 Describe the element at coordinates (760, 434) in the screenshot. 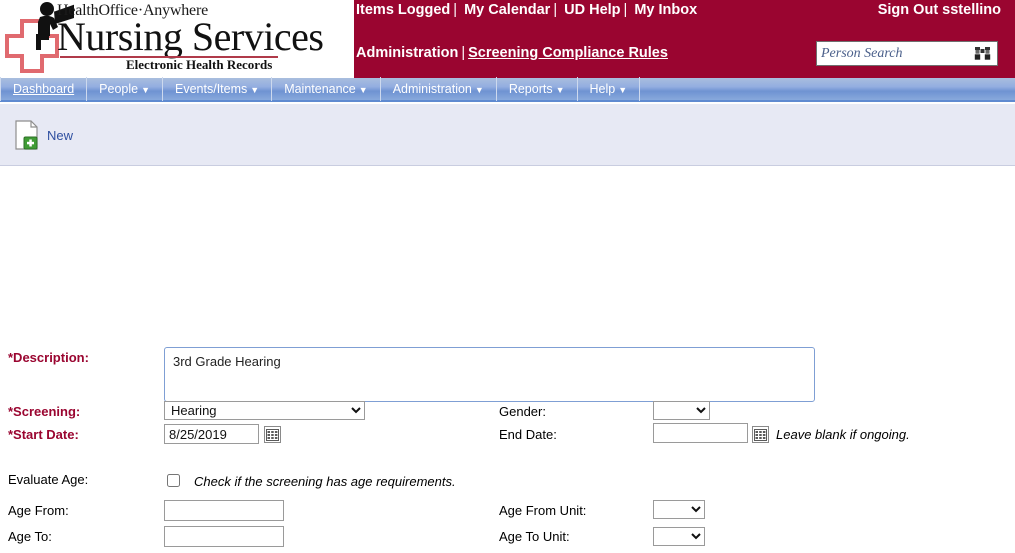

I see `end-date-calendar-icon` at that location.